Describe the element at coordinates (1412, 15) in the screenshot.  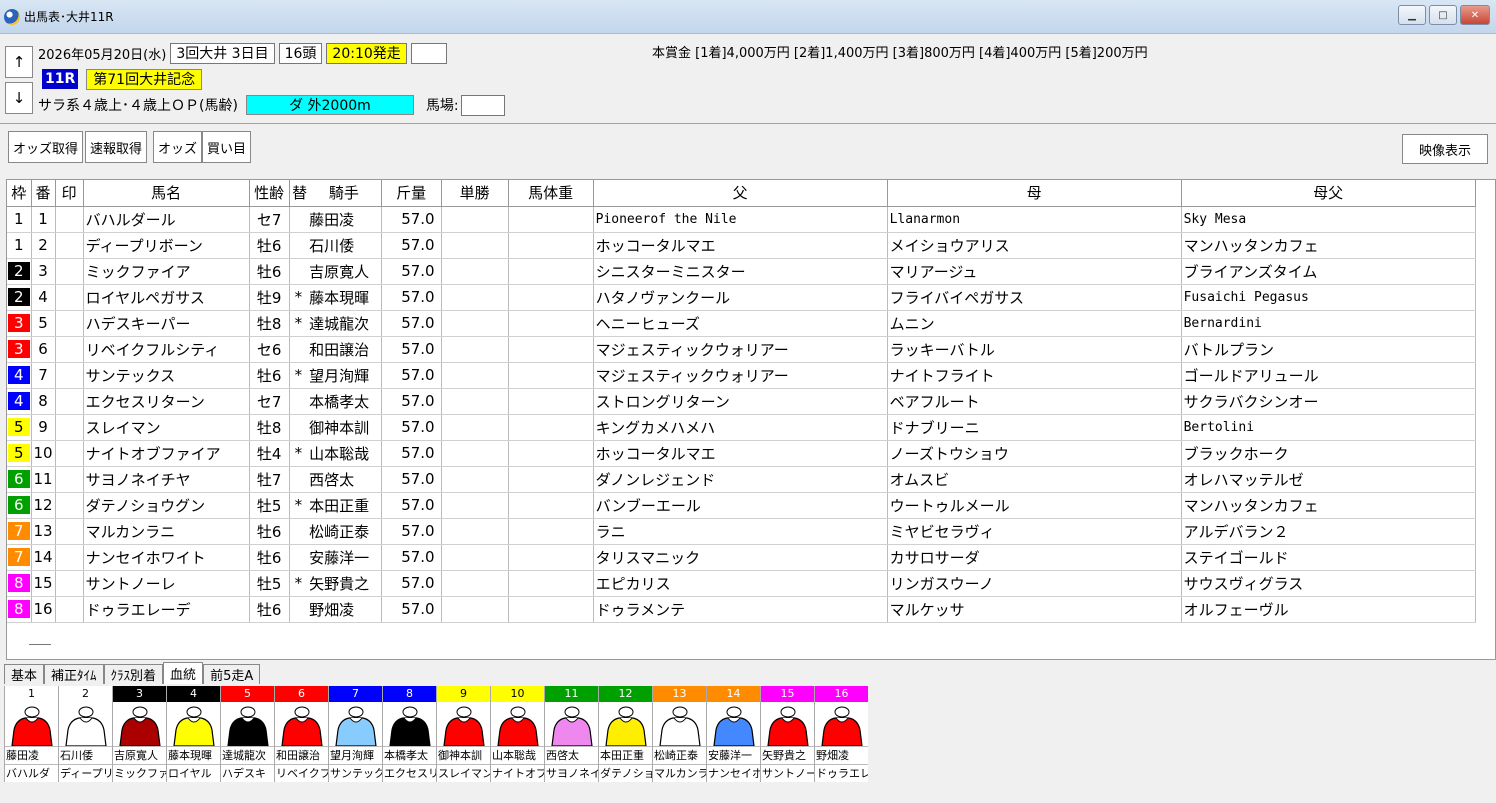
I see `minimize-button: ▁` at that location.